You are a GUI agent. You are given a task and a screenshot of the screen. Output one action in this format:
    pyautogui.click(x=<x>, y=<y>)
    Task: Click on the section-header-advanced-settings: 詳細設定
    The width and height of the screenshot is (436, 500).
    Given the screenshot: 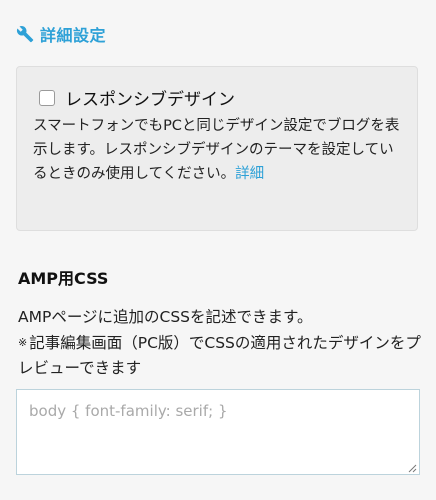 What is the action you would take?
    pyautogui.click(x=61, y=34)
    